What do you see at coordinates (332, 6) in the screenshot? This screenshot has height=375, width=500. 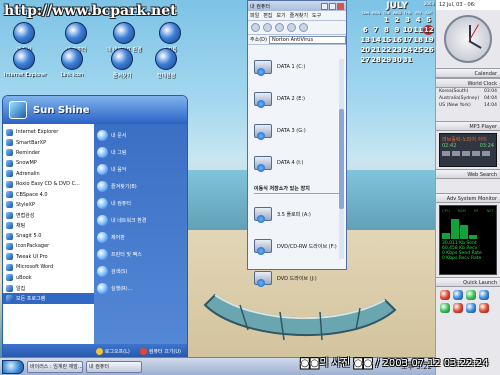 I see `maximize-button` at bounding box center [332, 6].